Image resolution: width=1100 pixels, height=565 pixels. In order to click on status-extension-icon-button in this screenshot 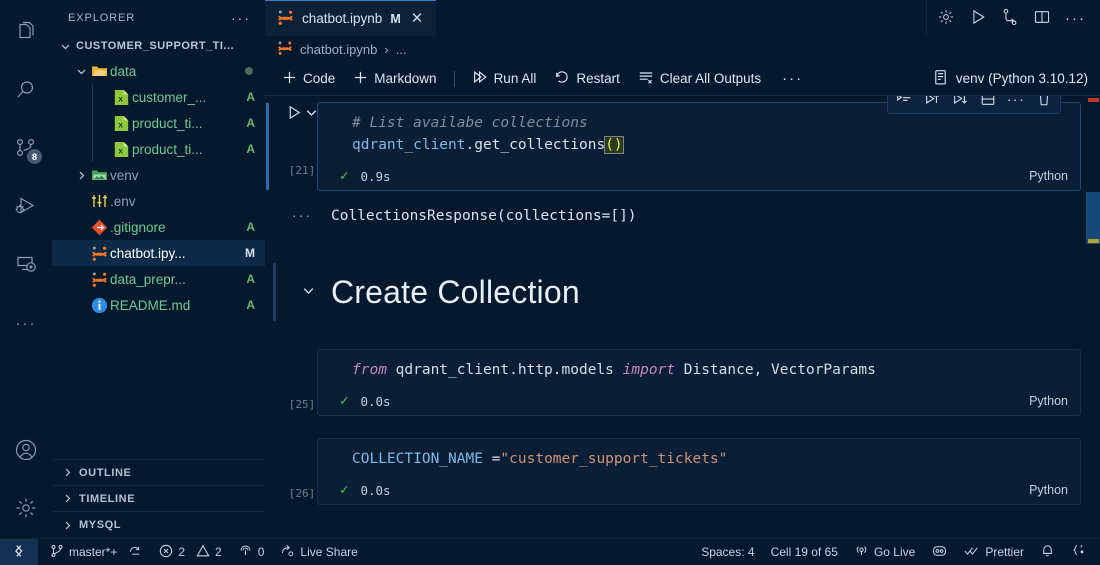, I will do `click(939, 552)`.